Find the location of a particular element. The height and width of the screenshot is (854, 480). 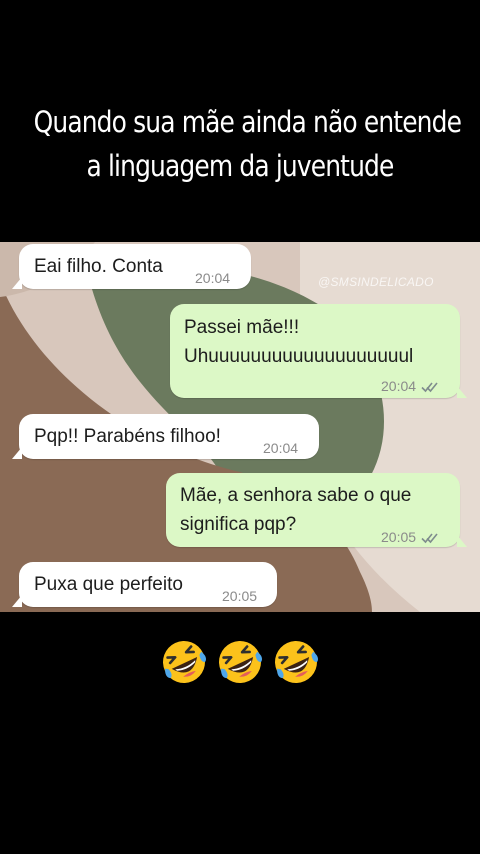

message-incoming: Pqp!! Parabéns filhoo! 20:04 is located at coordinates (165, 436).